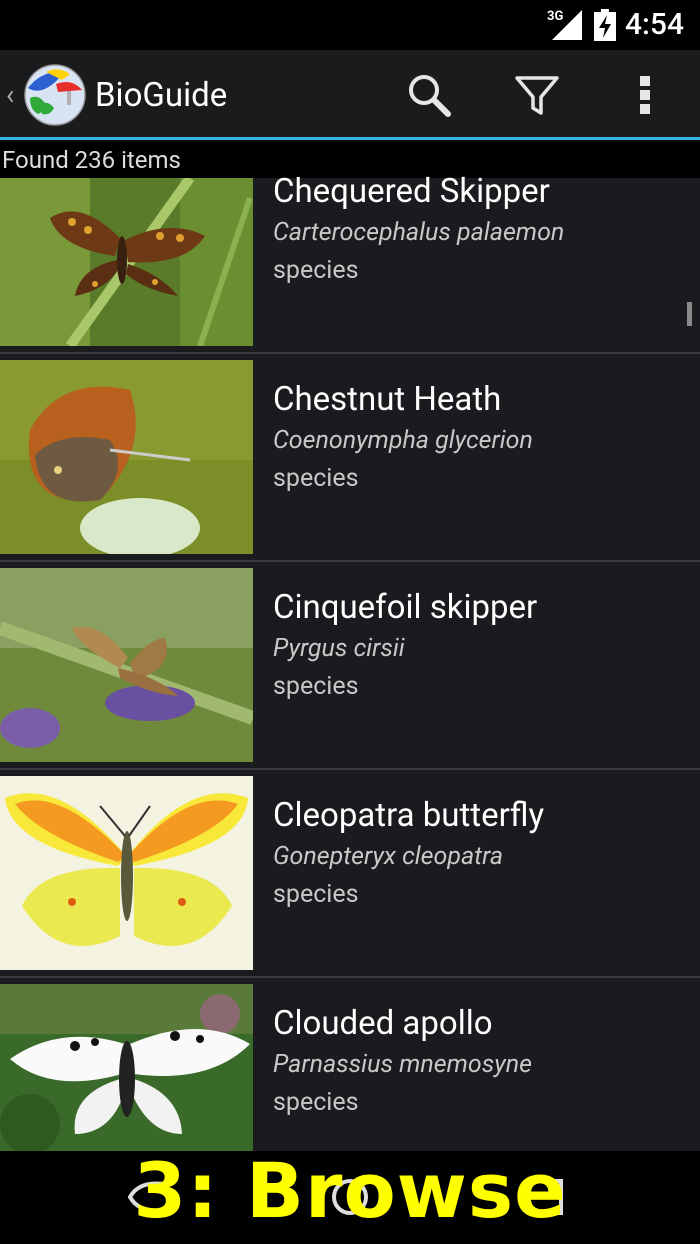  I want to click on status-time: 4:54, so click(654, 24).